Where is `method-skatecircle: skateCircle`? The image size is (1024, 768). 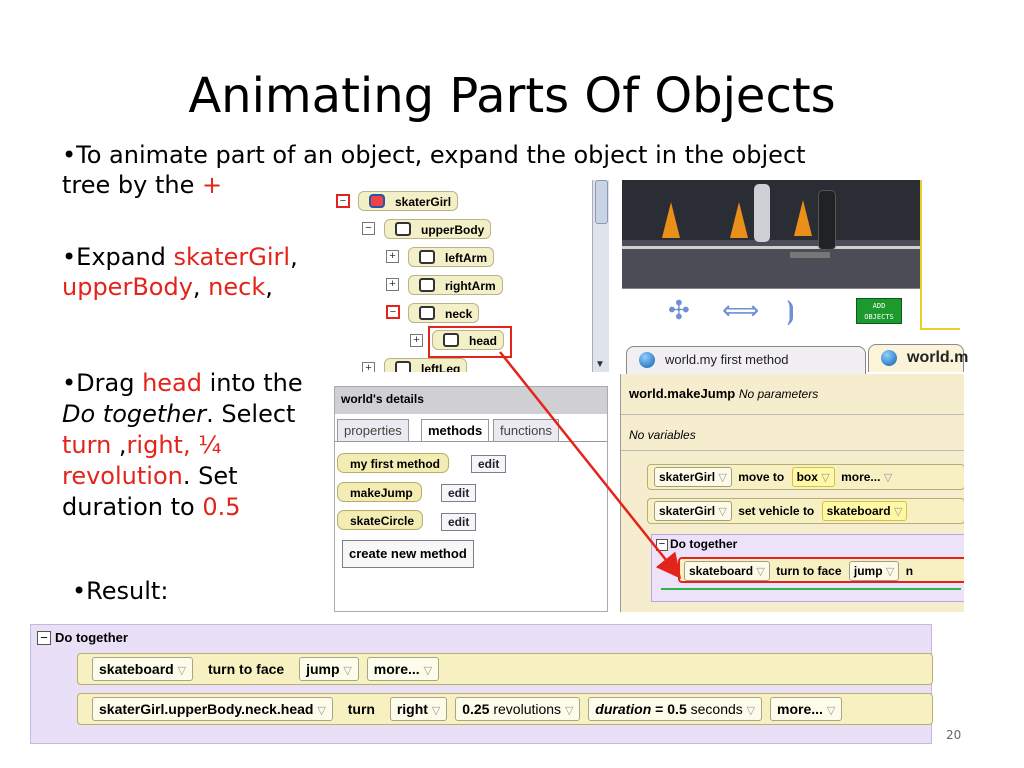 method-skatecircle: skateCircle is located at coordinates (380, 520).